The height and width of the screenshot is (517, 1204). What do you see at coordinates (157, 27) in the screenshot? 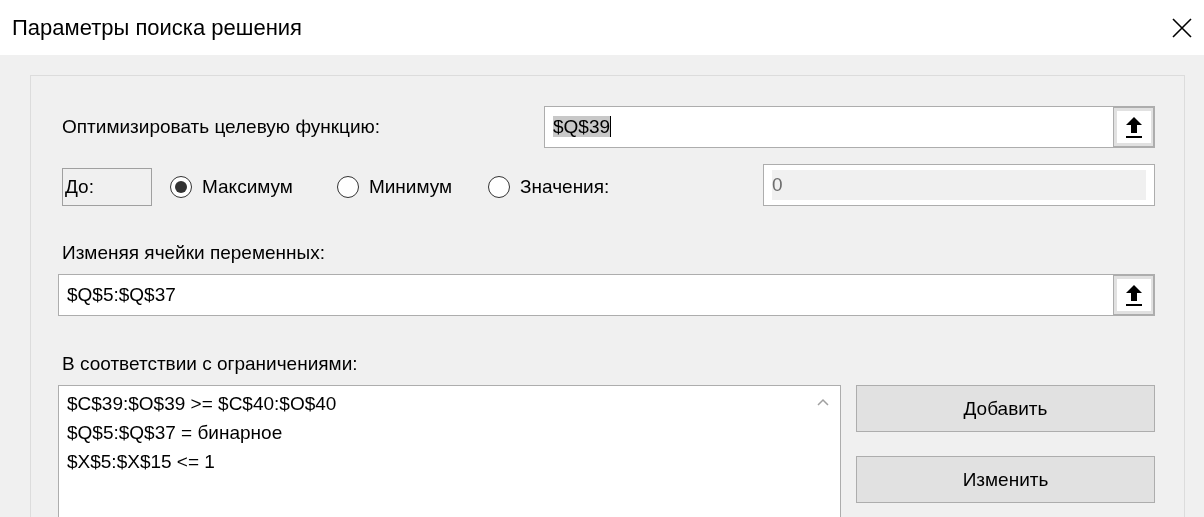
I see `window-title: Параметры поиска решения` at bounding box center [157, 27].